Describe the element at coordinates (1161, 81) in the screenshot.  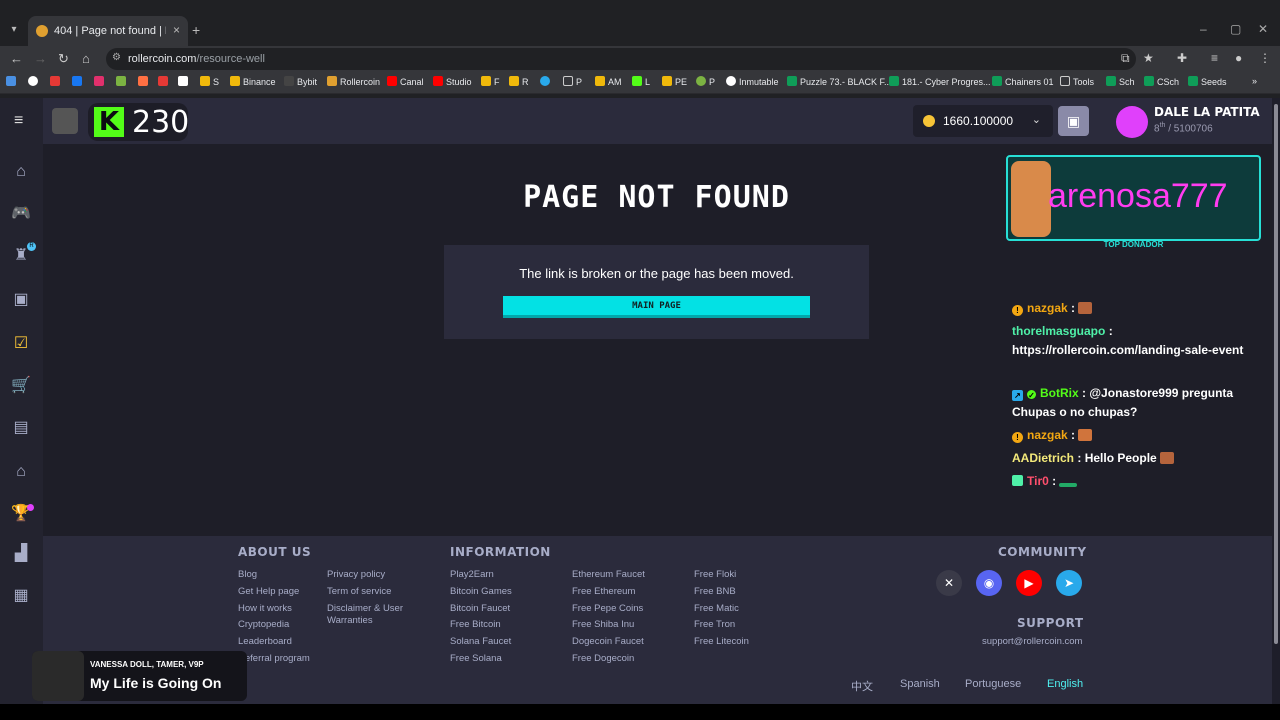
I see `bookmark-csch: CSch` at that location.